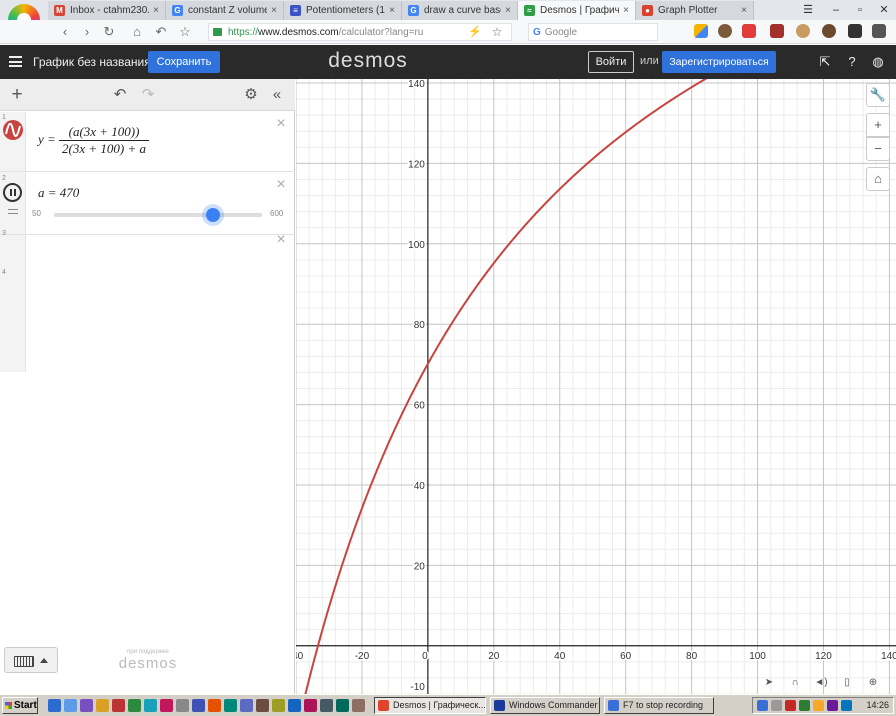 This screenshot has height=716, width=896. What do you see at coordinates (87, 32) in the screenshot?
I see `forward-icon: ›` at bounding box center [87, 32].